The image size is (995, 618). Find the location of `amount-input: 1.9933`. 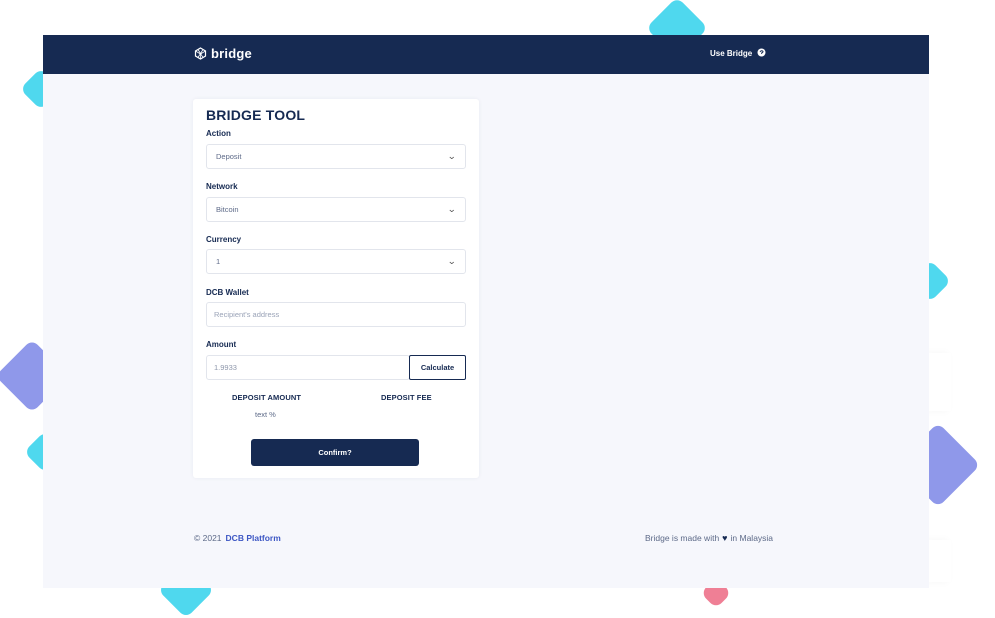

amount-input: 1.9933 is located at coordinates (308, 367).